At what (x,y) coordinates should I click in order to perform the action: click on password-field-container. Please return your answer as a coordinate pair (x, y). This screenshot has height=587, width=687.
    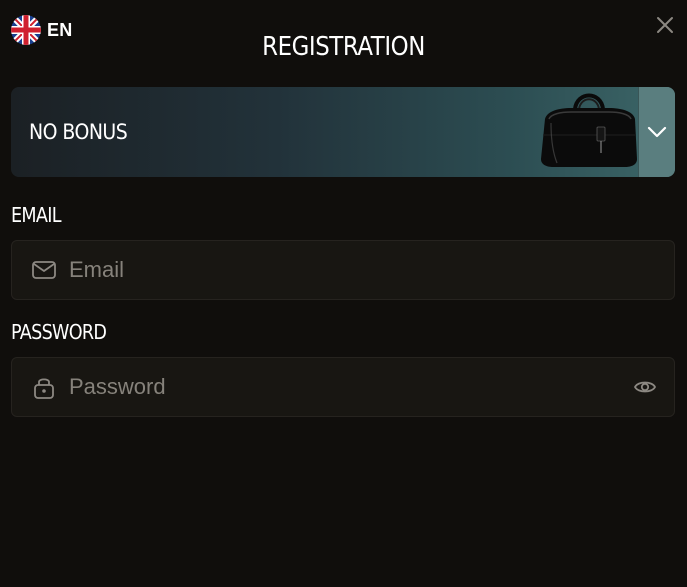
    Looking at the image, I should click on (343, 387).